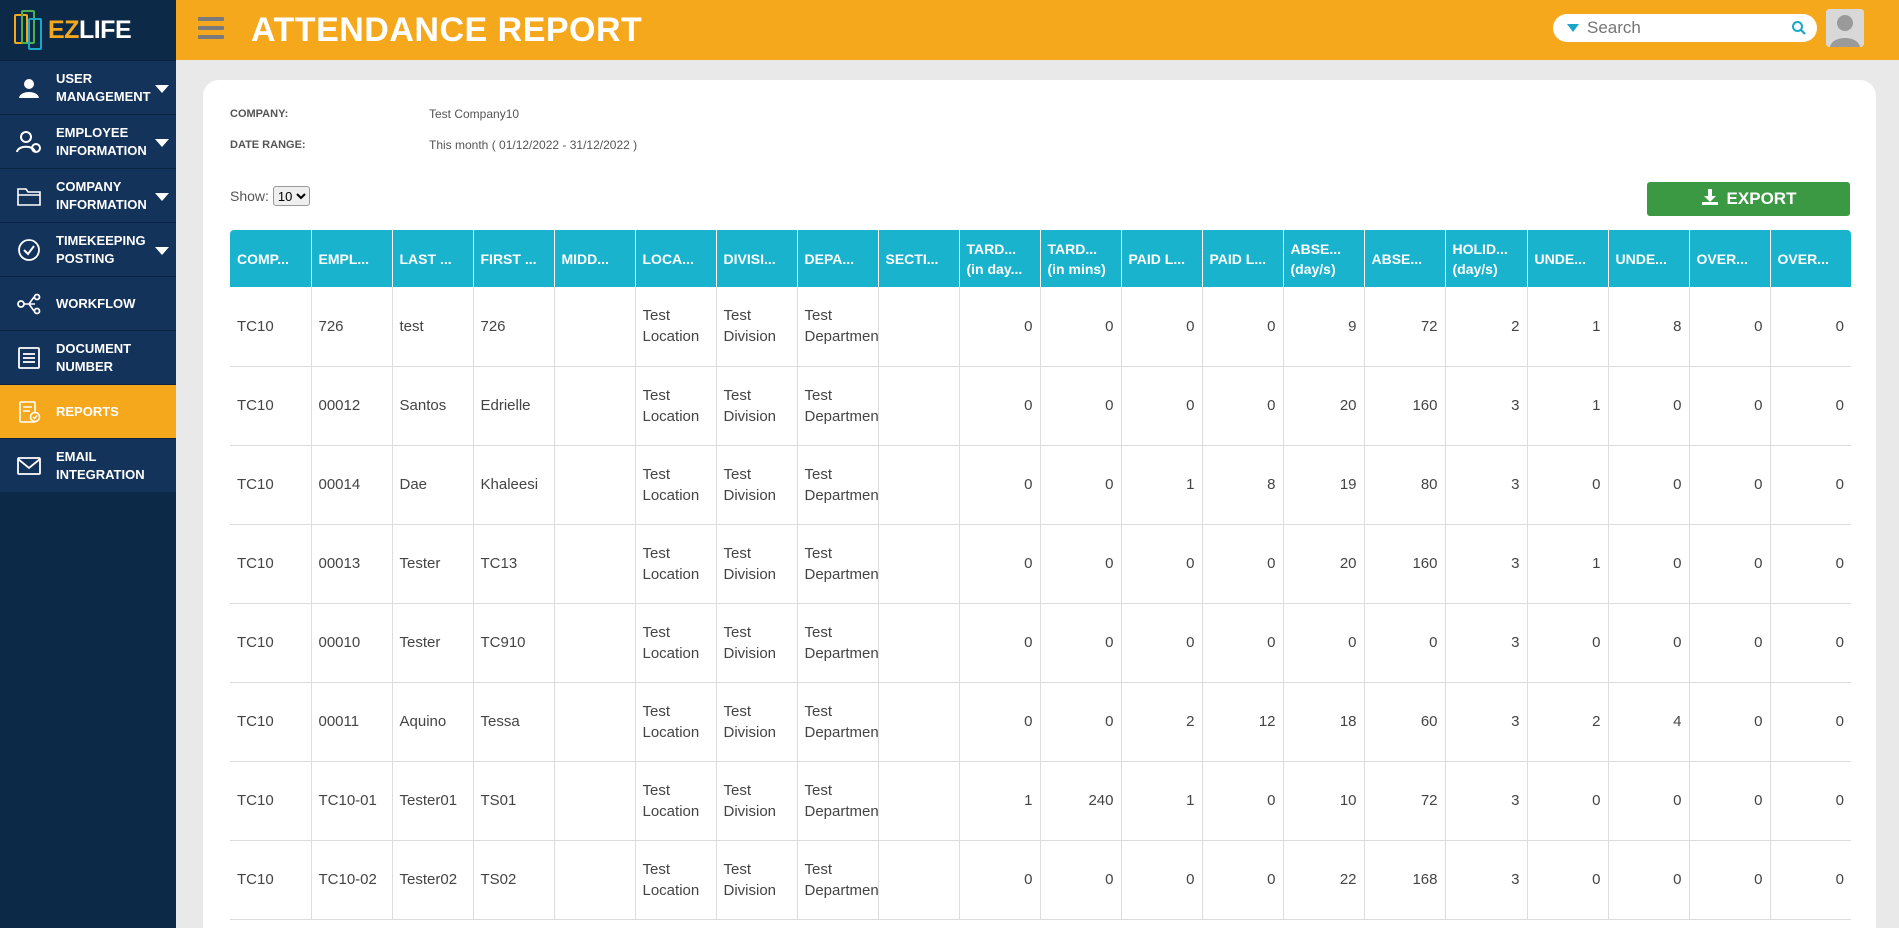 This screenshot has width=1899, height=928. What do you see at coordinates (1324, 327) in the screenshot?
I see `table-cell: 9` at bounding box center [1324, 327].